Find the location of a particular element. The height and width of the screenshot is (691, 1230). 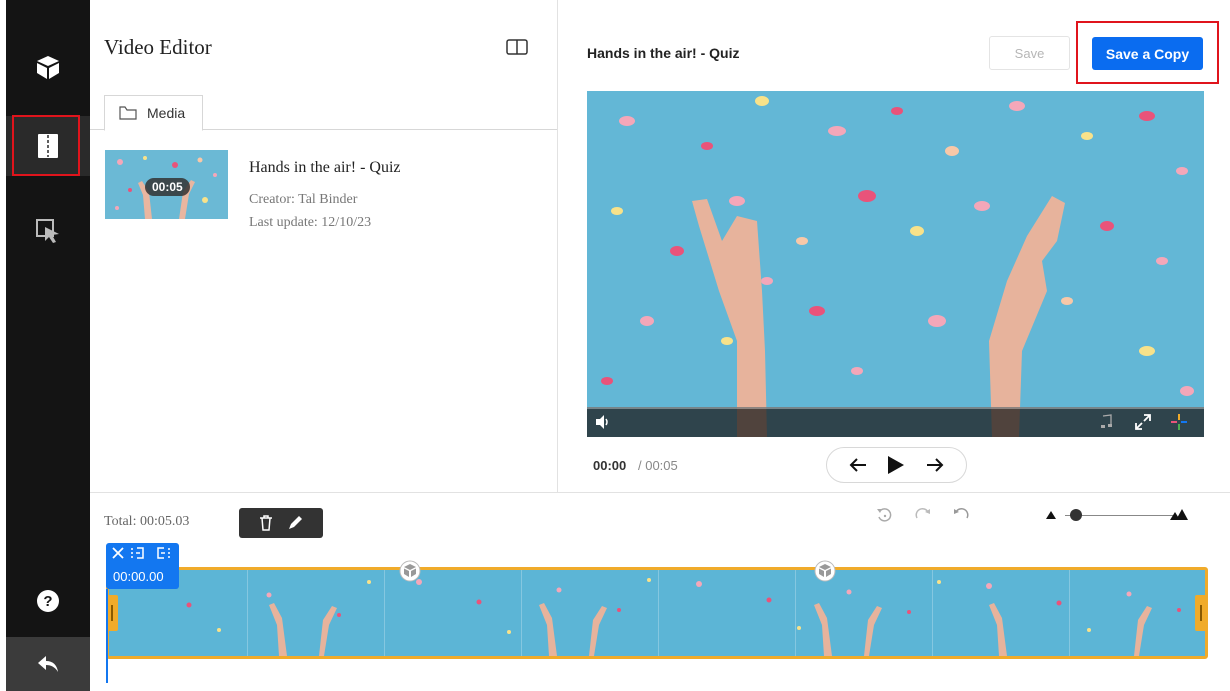

trim-start-icon is located at coordinates (139, 553).